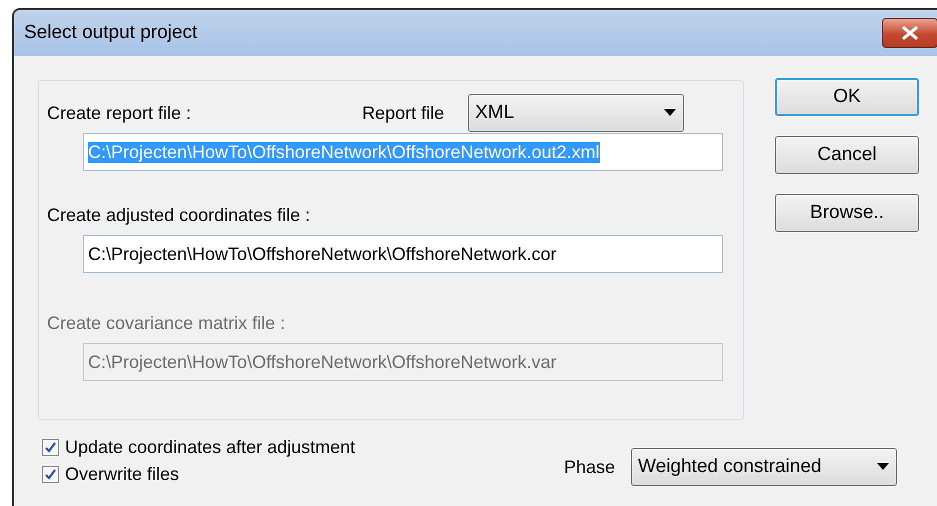 The image size is (937, 506). I want to click on section-label: Create report file :, so click(119, 113).